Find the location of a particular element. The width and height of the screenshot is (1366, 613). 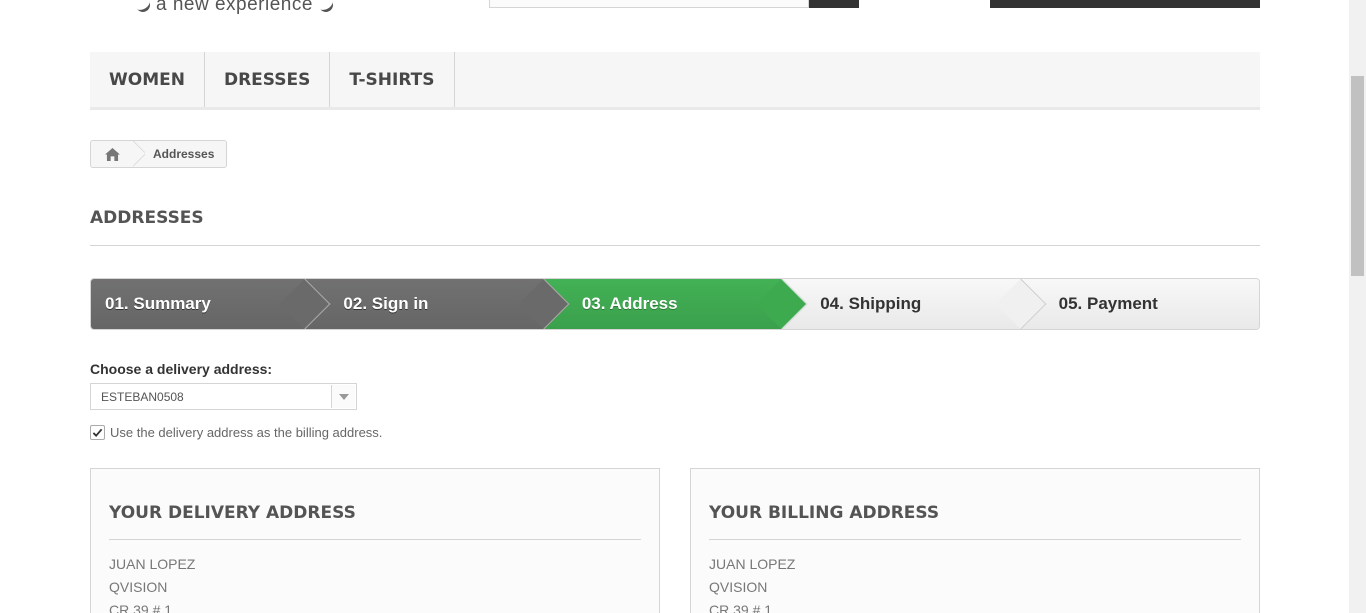

menu-item-dresses: DRESSES is located at coordinates (268, 79).